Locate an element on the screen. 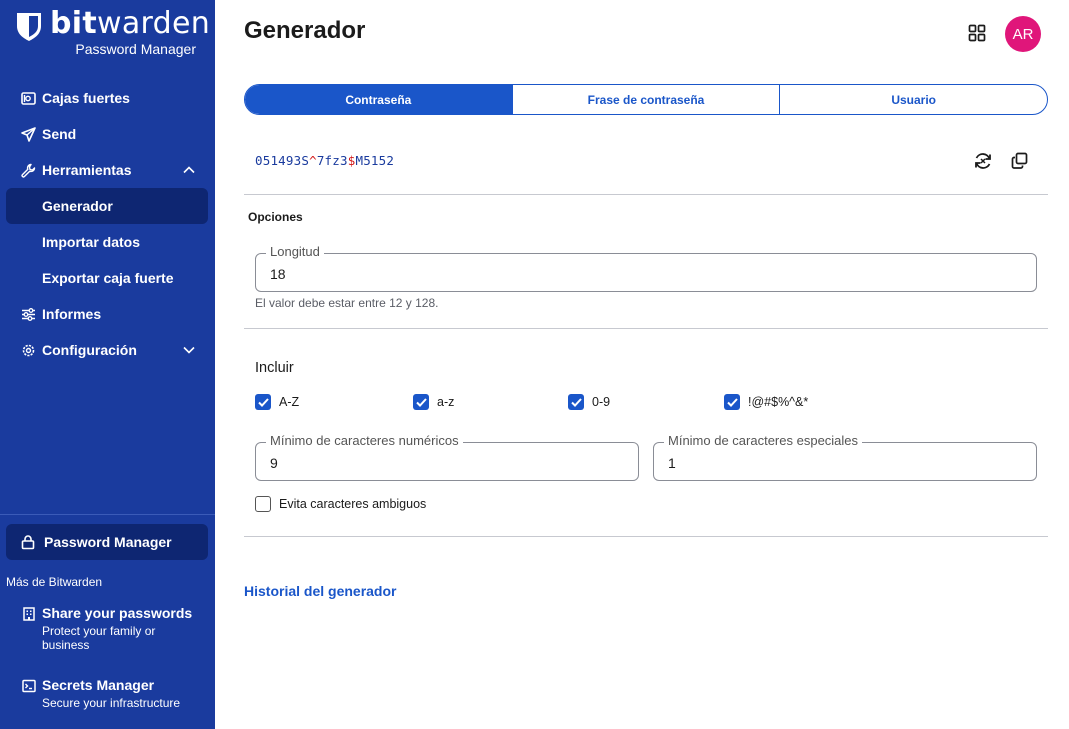 The height and width of the screenshot is (729, 1069). sidebar-item-reports: Informes is located at coordinates (107, 314).